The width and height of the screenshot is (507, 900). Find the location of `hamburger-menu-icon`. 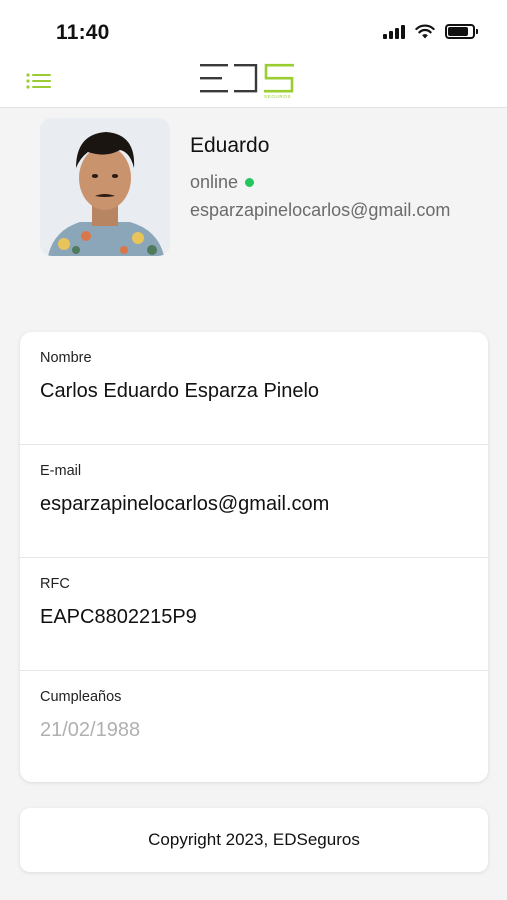

hamburger-menu-icon is located at coordinates (39, 81).